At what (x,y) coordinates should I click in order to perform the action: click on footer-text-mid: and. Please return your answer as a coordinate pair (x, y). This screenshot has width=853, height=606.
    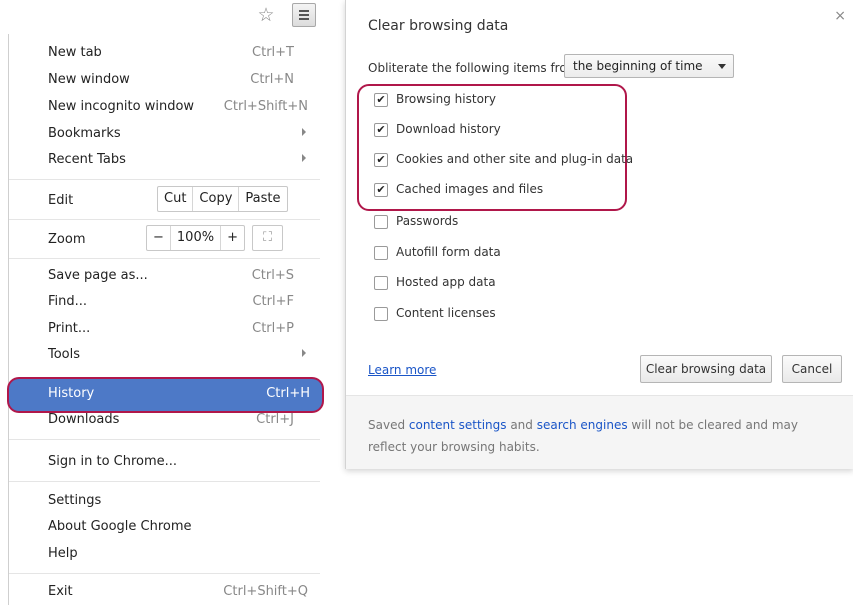
    Looking at the image, I should click on (521, 425).